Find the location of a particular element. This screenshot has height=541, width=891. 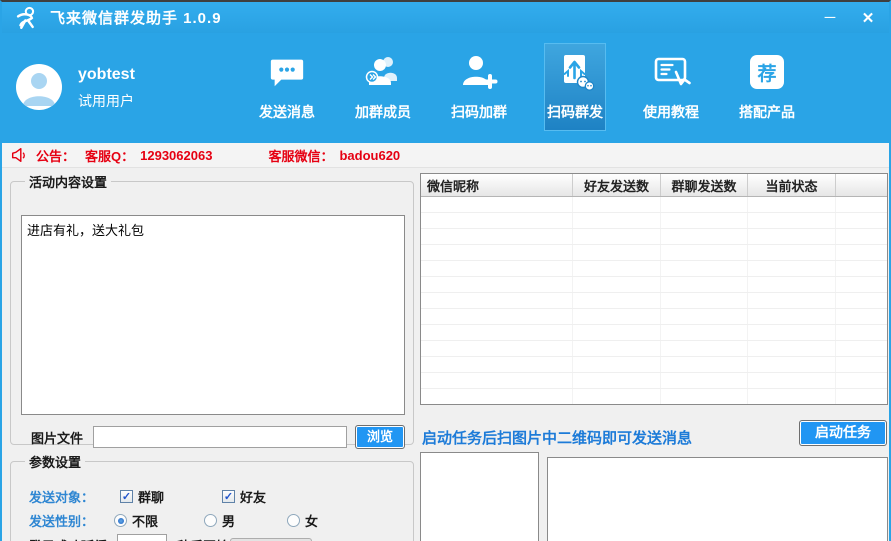

notice-bar: 公告： 客服Q： 1293062063 客服微信： badou620 is located at coordinates (445, 155).